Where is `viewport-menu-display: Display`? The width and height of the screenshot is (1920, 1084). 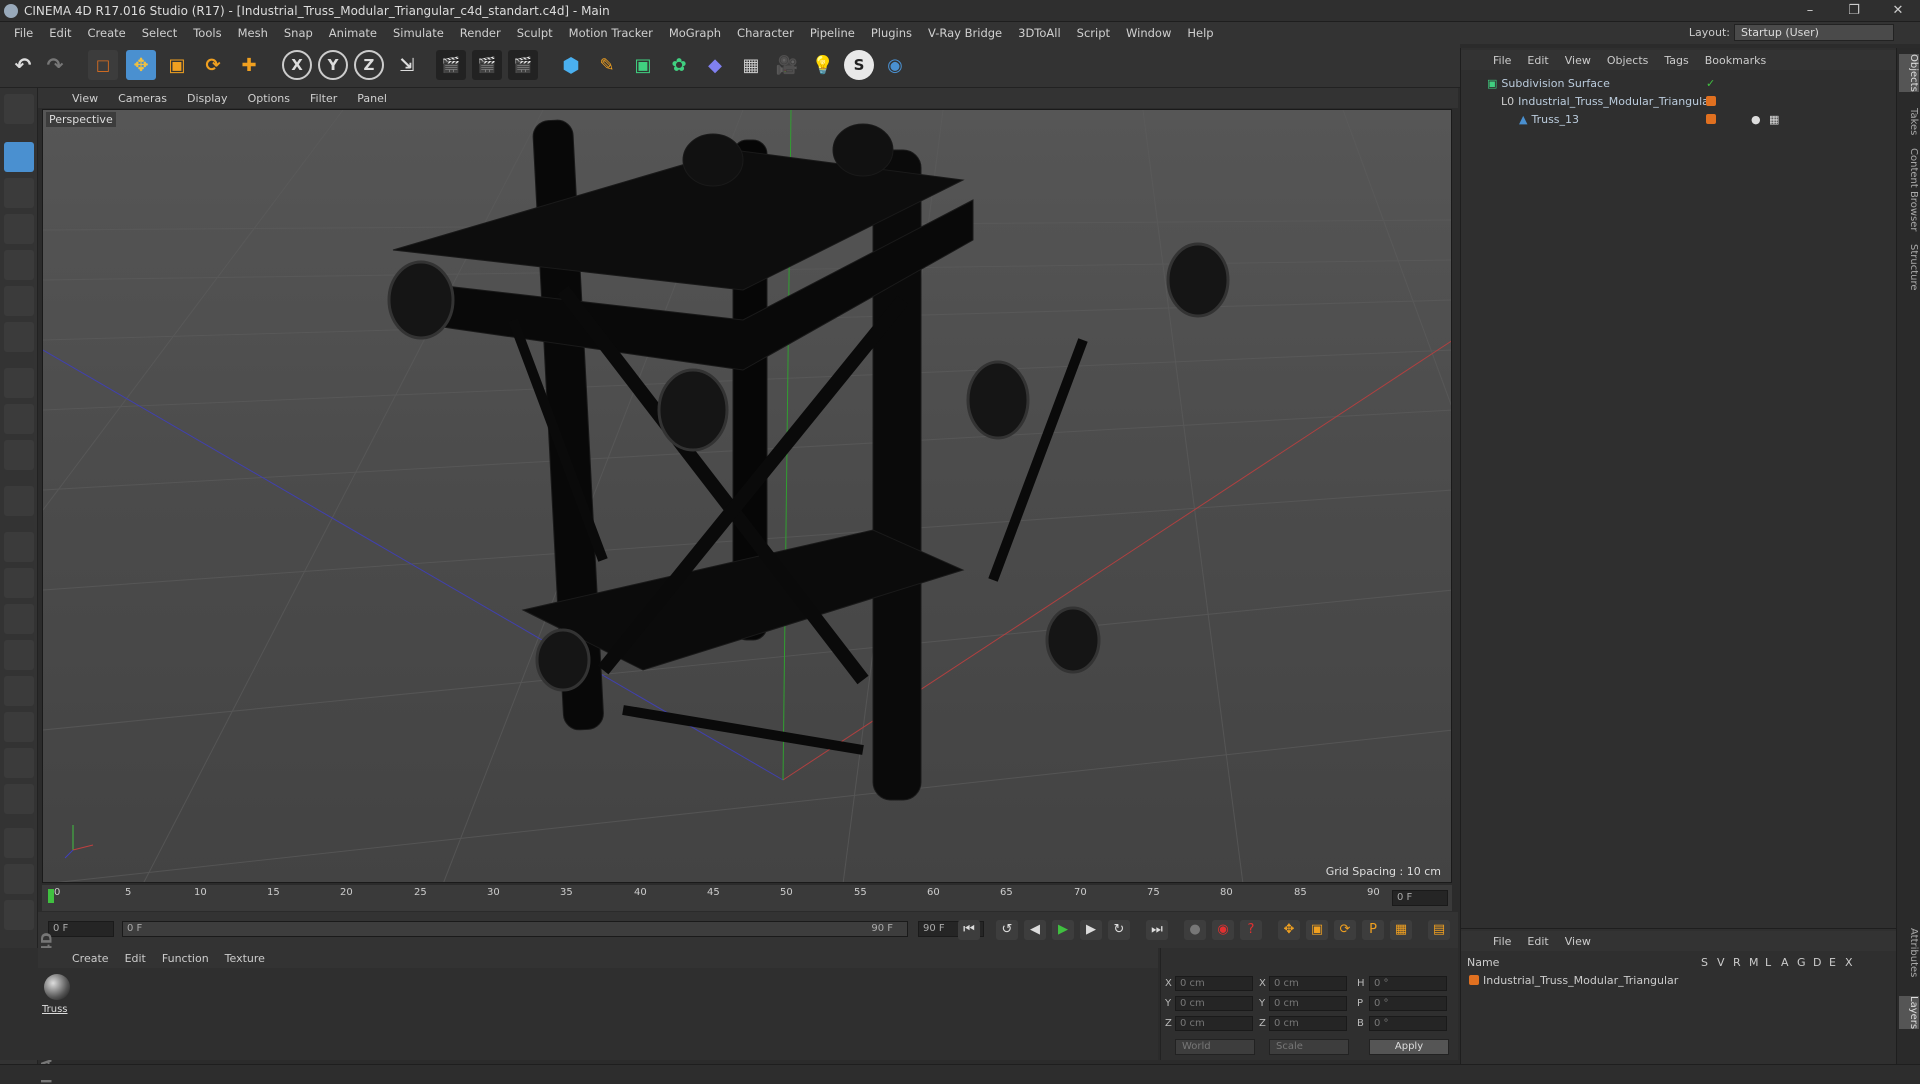 viewport-menu-display: Display is located at coordinates (207, 98).